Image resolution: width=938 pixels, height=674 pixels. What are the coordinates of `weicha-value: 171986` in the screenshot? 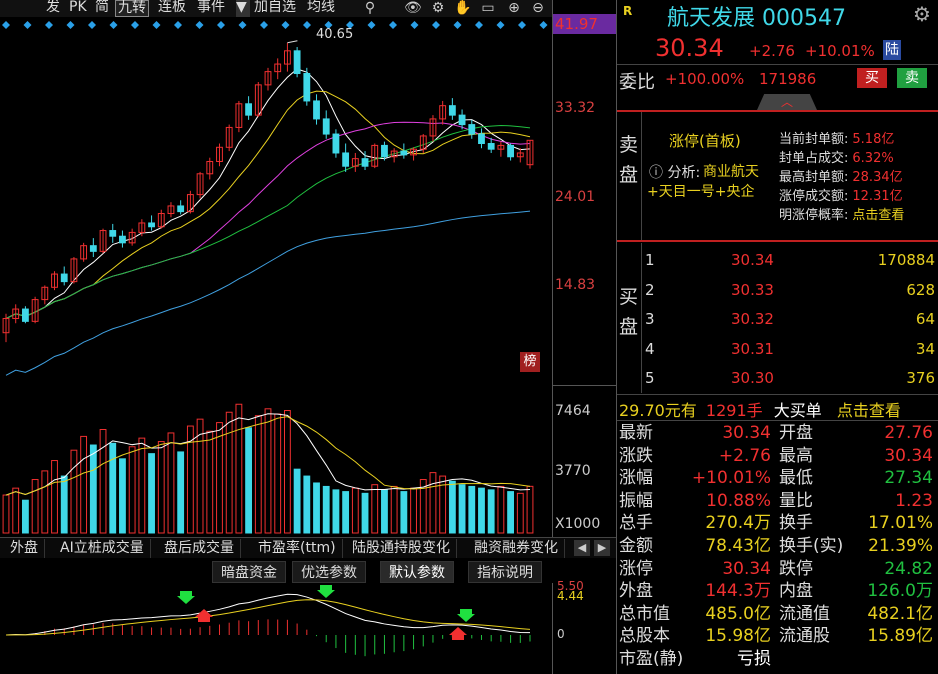 It's located at (788, 79).